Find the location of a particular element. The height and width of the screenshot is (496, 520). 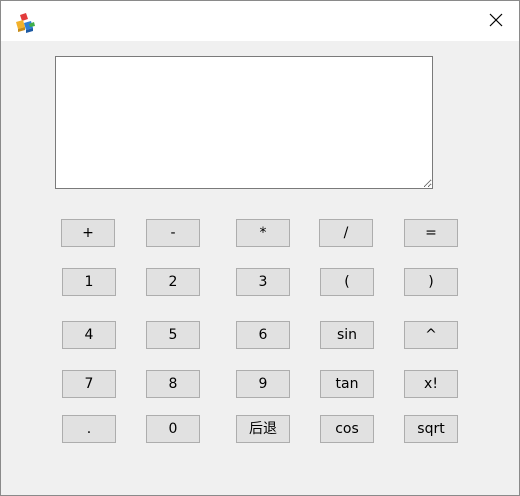

button-label: = is located at coordinates (431, 233).